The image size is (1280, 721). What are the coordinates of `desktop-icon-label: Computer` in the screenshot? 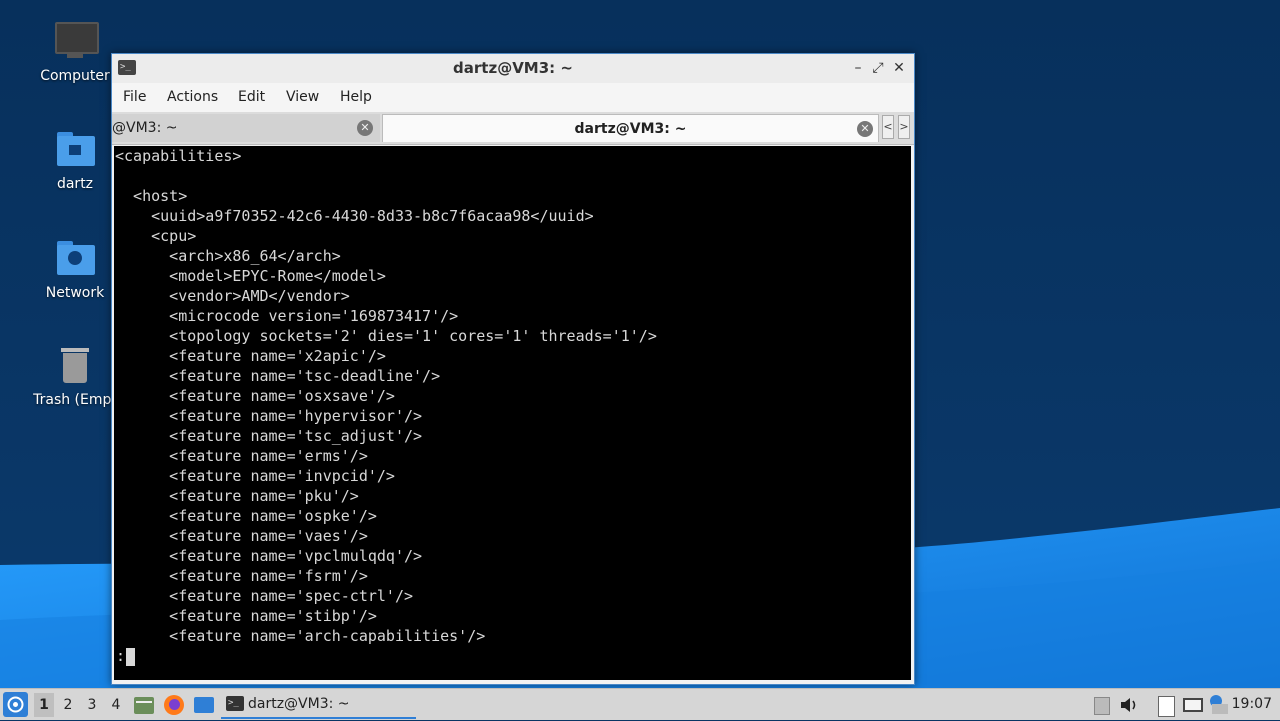 It's located at (75, 76).